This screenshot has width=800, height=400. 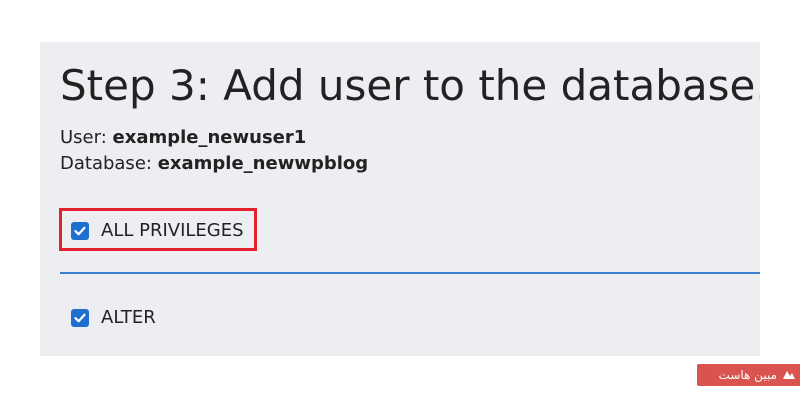 I want to click on all-privileges-checkbox, so click(x=80, y=230).